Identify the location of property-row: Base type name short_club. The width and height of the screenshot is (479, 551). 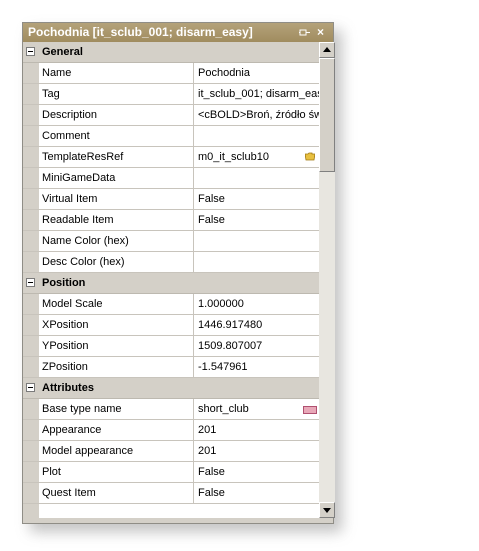
(171, 409).